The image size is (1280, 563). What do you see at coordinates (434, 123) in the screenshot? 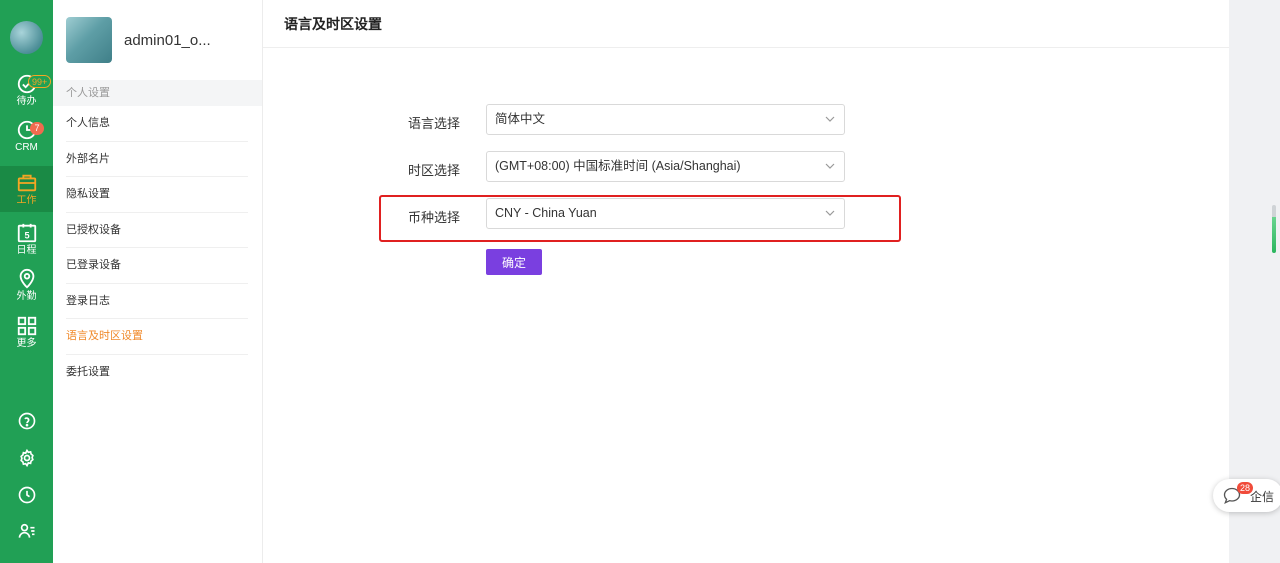
I see `language-label: 语言选择` at bounding box center [434, 123].